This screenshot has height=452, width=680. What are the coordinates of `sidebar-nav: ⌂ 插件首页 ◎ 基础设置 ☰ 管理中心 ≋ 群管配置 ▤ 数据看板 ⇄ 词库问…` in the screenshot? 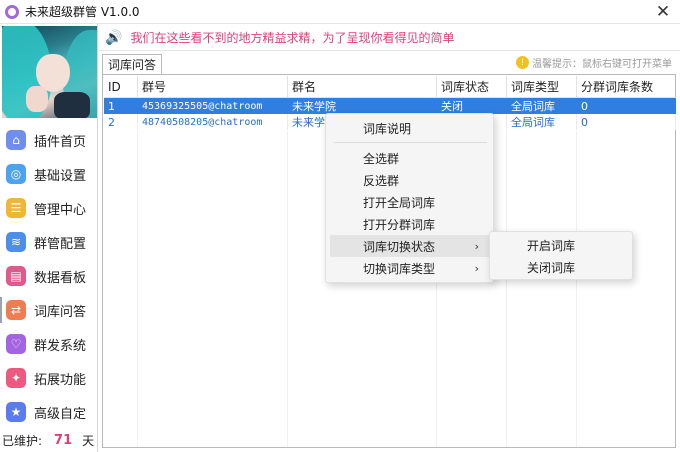 It's located at (48, 276).